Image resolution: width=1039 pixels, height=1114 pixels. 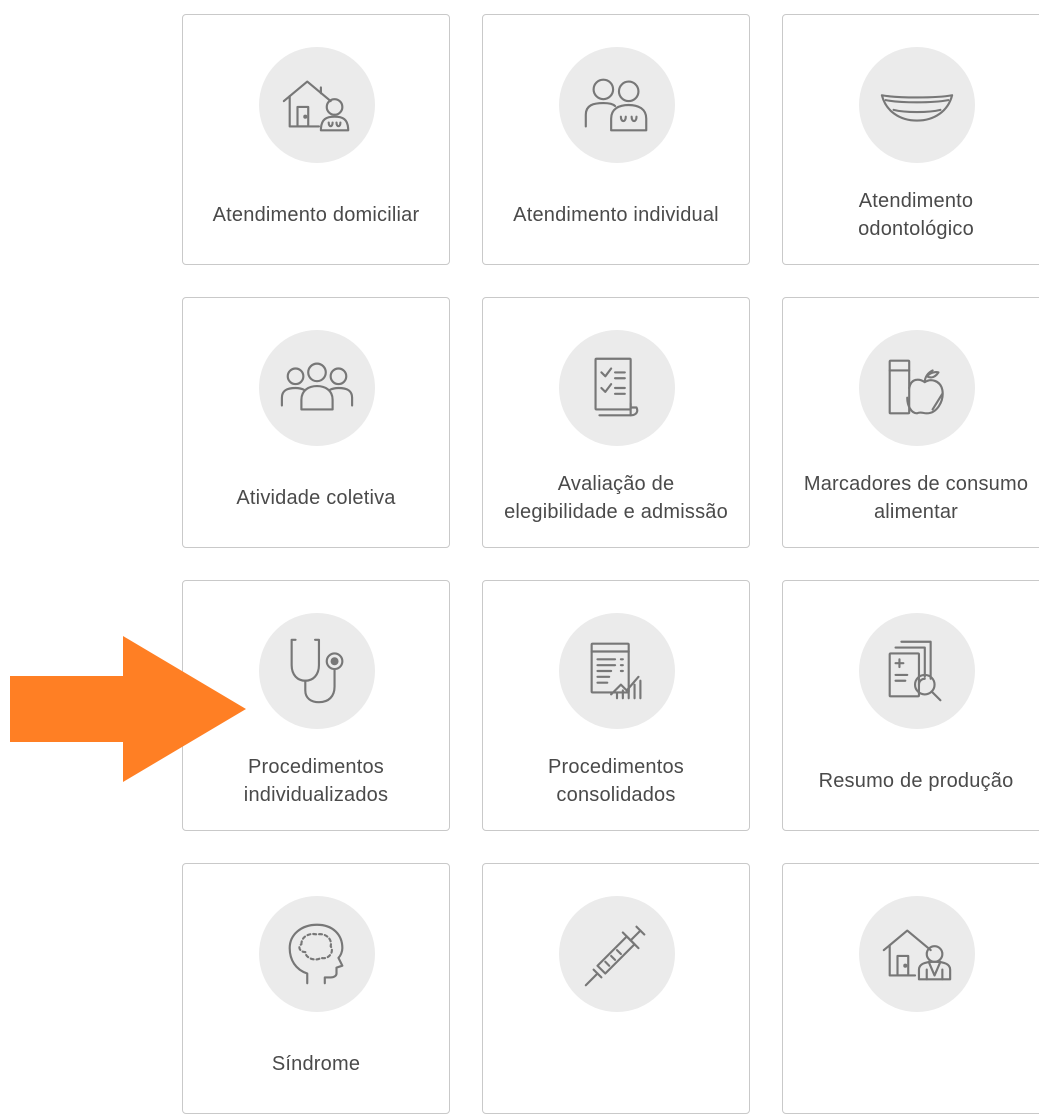 What do you see at coordinates (916, 215) in the screenshot?
I see `card-label: Atendimento odontológico` at bounding box center [916, 215].